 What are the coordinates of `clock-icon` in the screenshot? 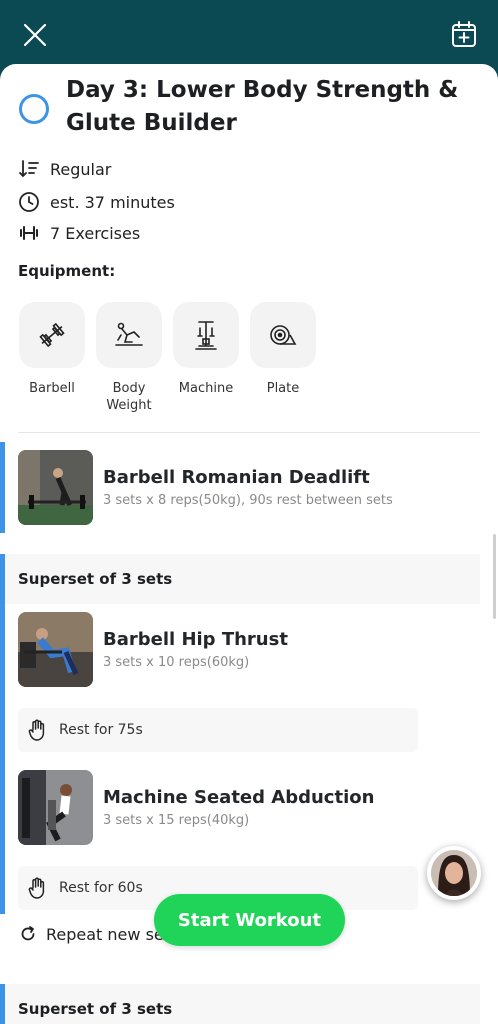 It's located at (29, 202).